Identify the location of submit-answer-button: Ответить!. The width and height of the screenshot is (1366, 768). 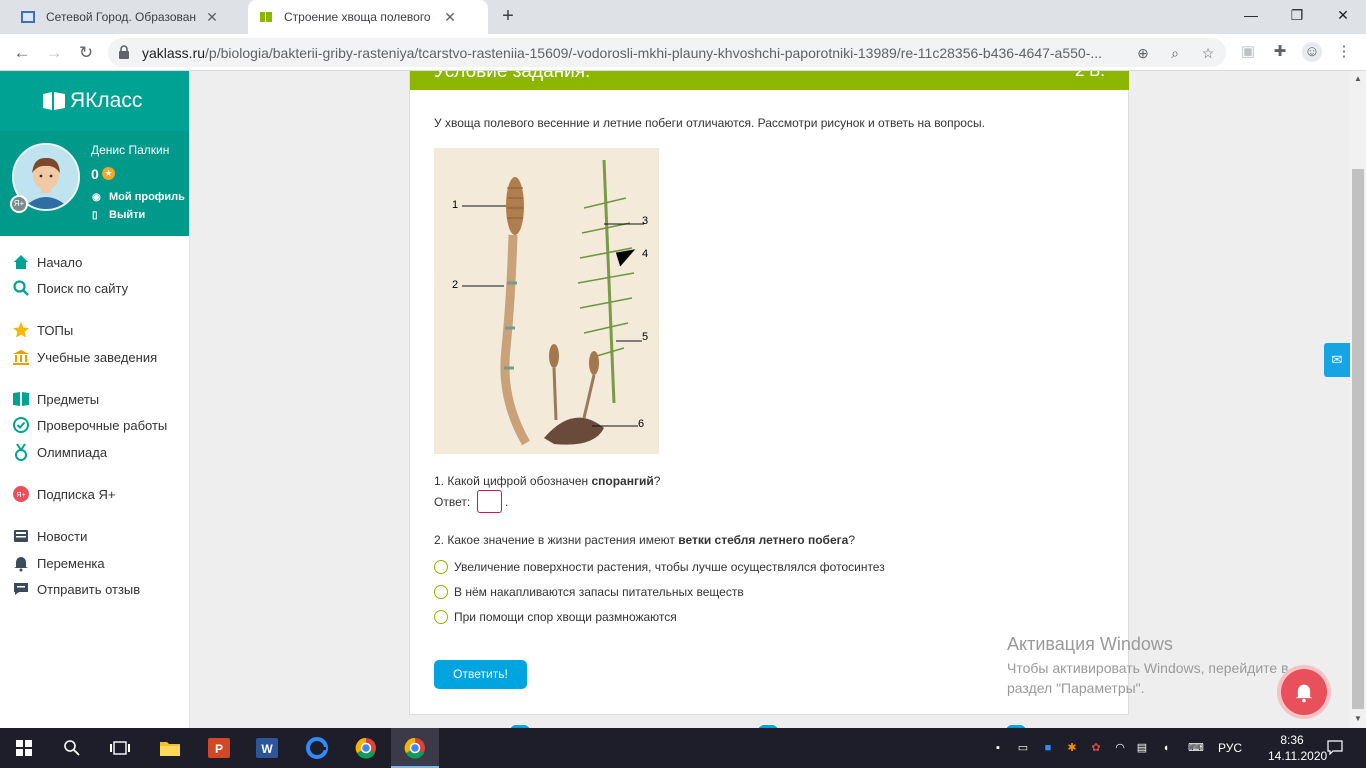
(480, 674).